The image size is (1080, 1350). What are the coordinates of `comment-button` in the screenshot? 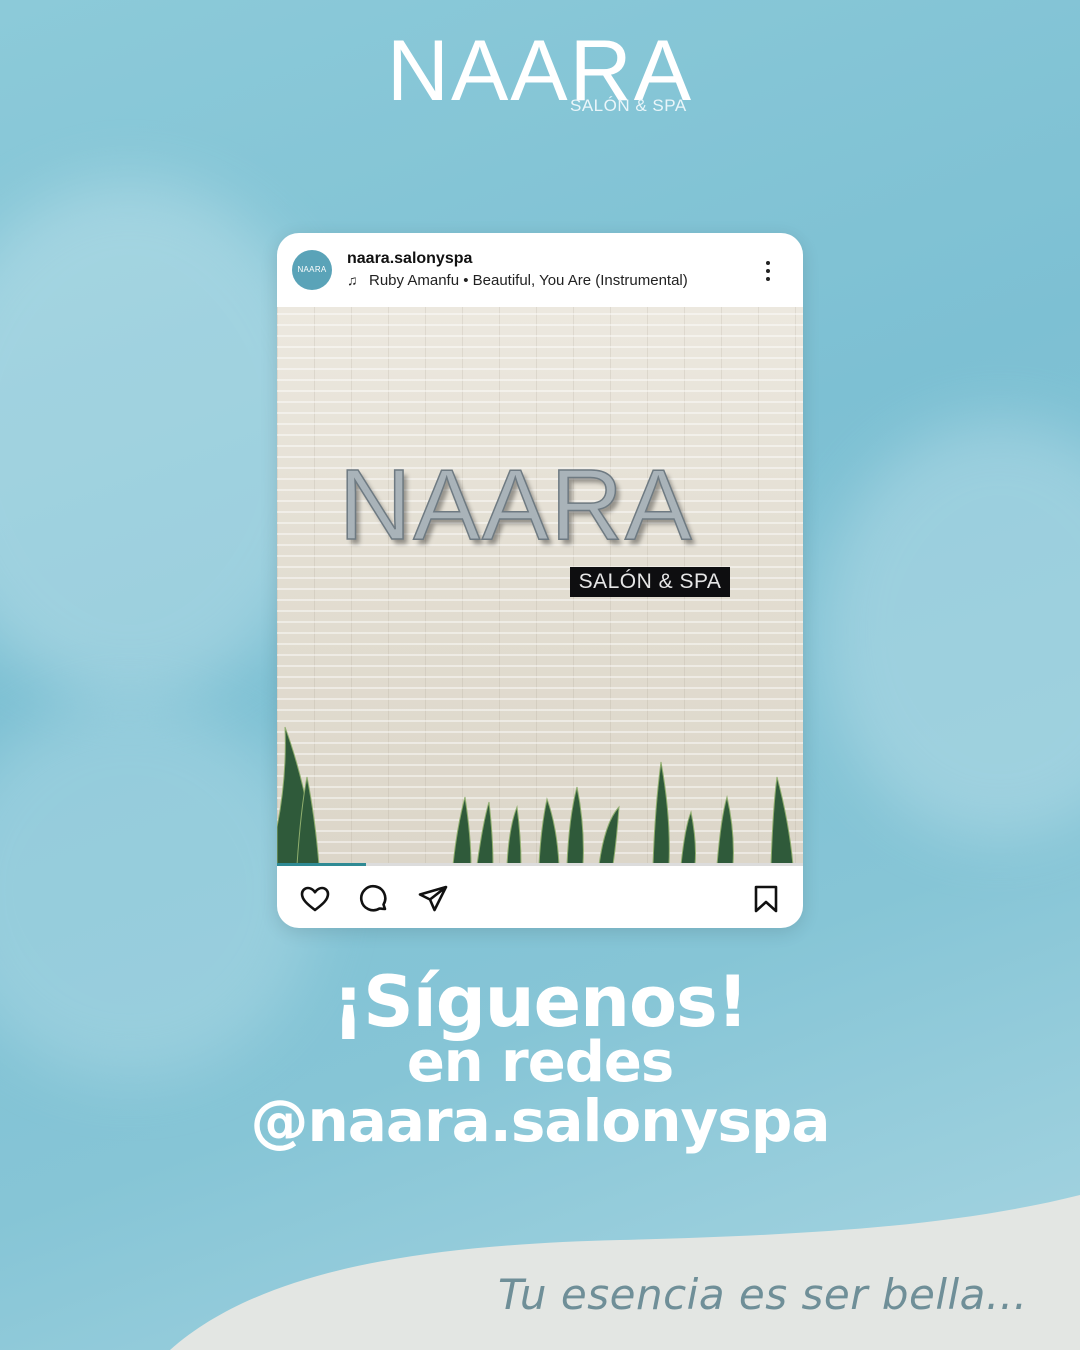 It's located at (374, 899).